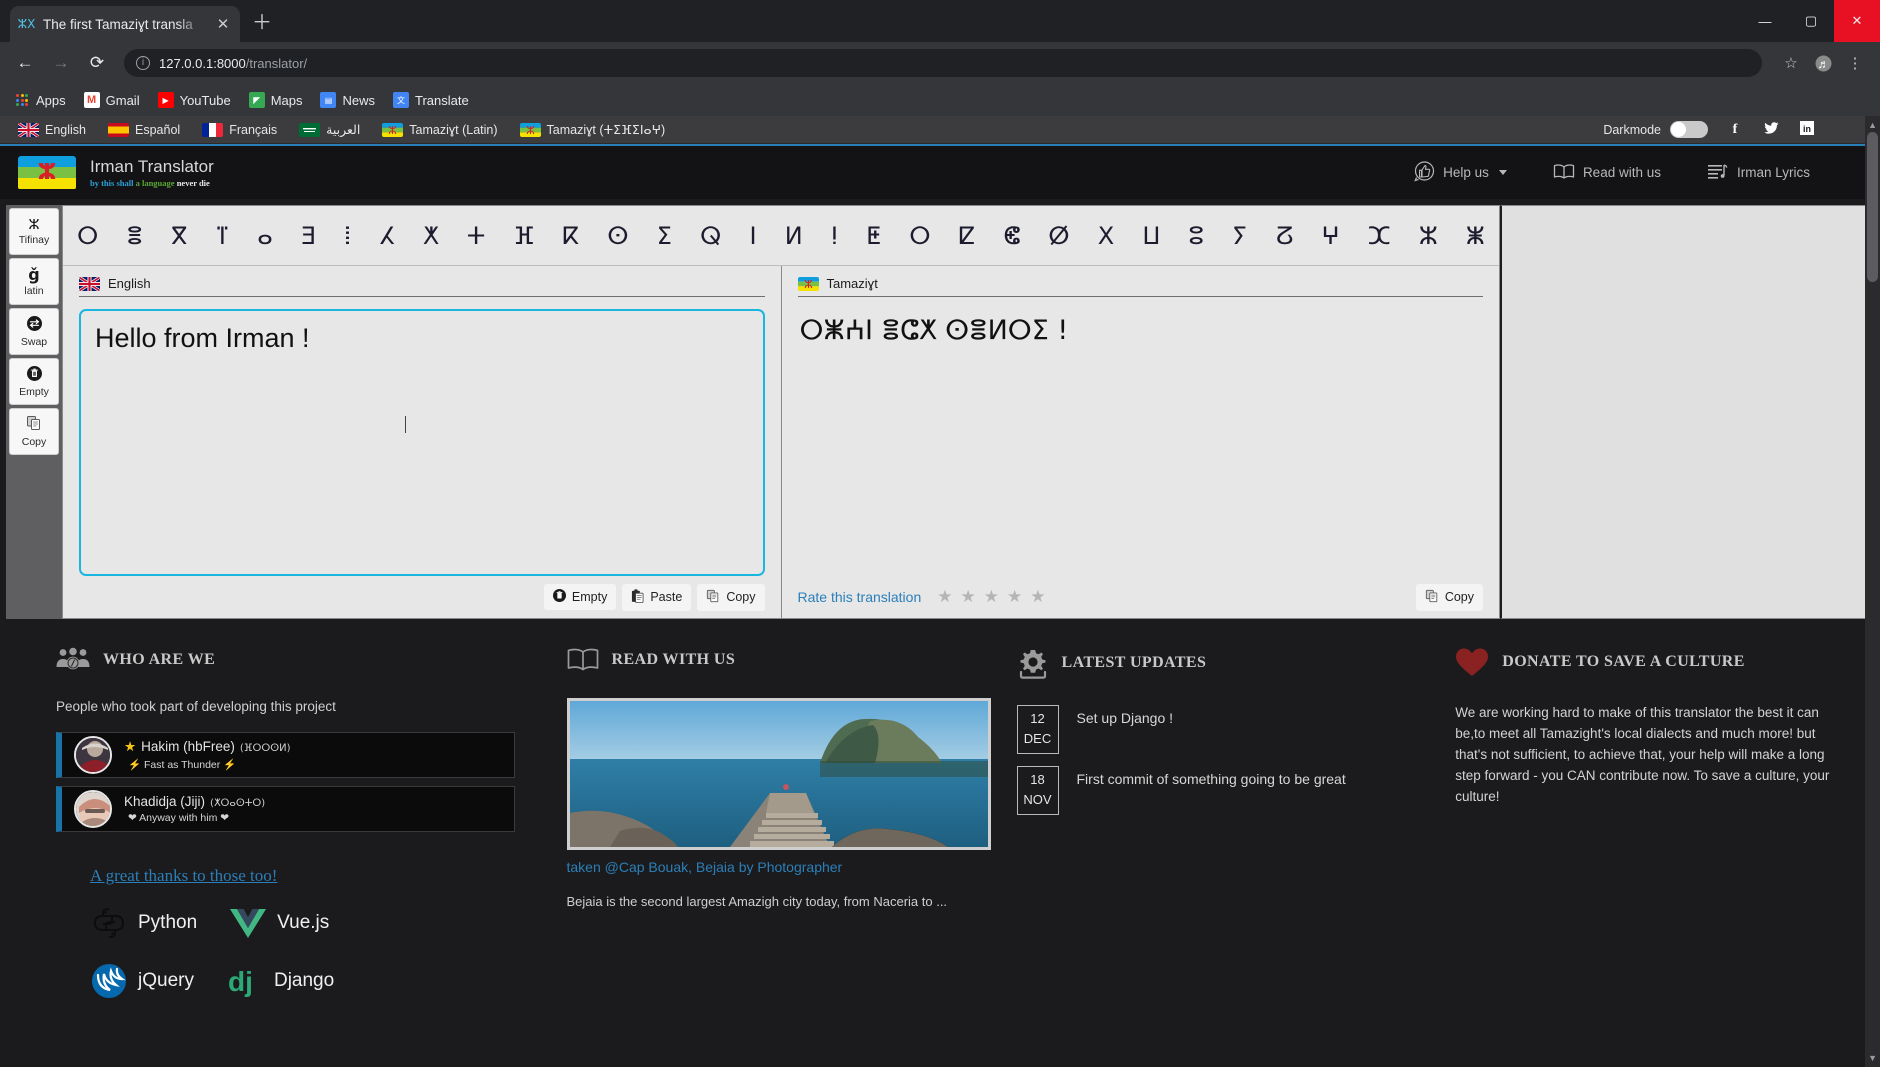 This screenshot has width=1880, height=1067. Describe the element at coordinates (222, 236) in the screenshot. I see `tifinagh-char: ⴶ` at that location.